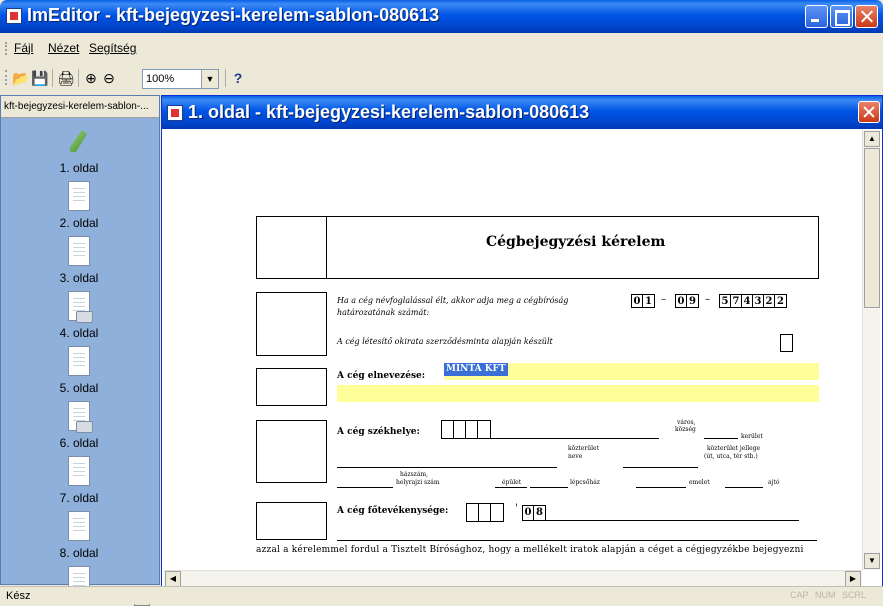 The width and height of the screenshot is (883, 606). Describe the element at coordinates (79, 223) in the screenshot. I see `page-label: 2. oldal` at that location.